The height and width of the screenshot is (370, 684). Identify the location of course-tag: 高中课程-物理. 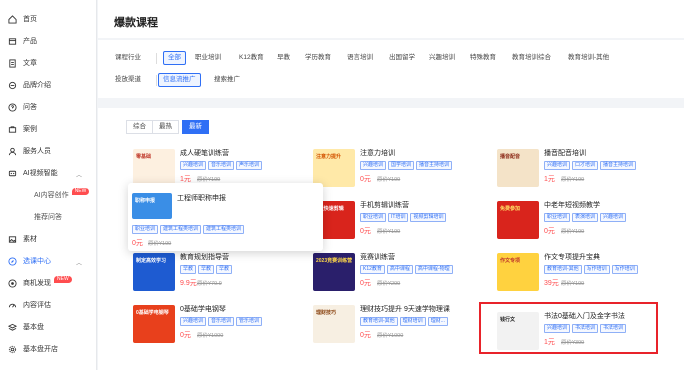
(433, 269).